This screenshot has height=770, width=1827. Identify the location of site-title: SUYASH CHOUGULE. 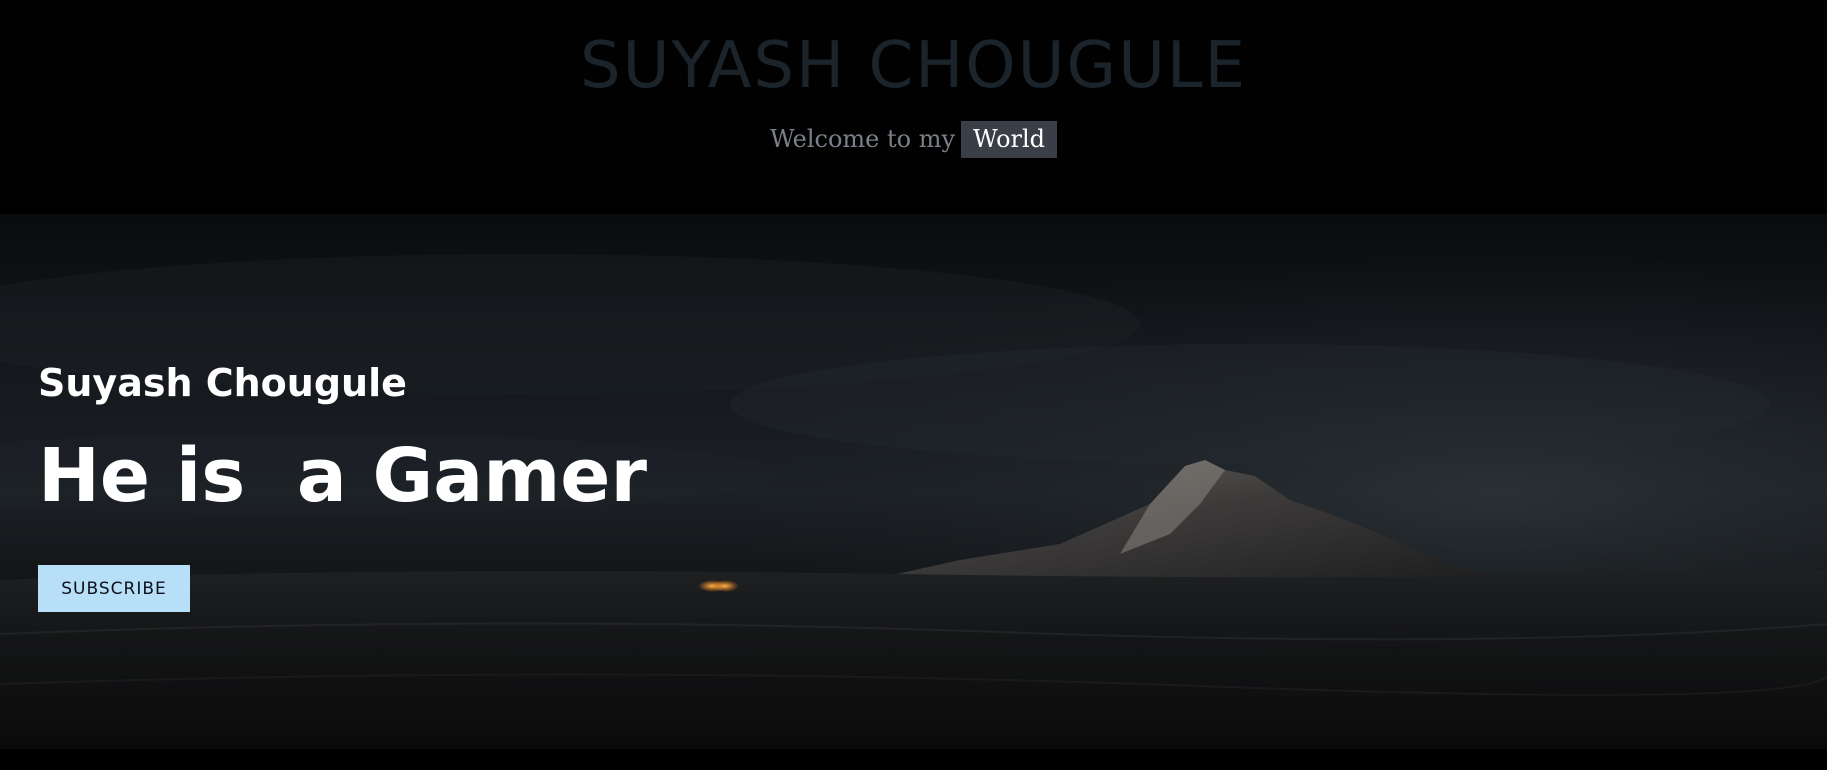
(913, 66).